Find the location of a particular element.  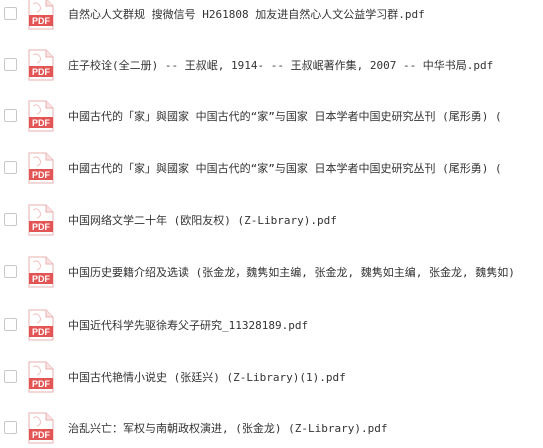

file-name: 治乱兴亡：军权与南朝政权演进, (张金龙) (Z-Library).pdf is located at coordinates (227, 428).